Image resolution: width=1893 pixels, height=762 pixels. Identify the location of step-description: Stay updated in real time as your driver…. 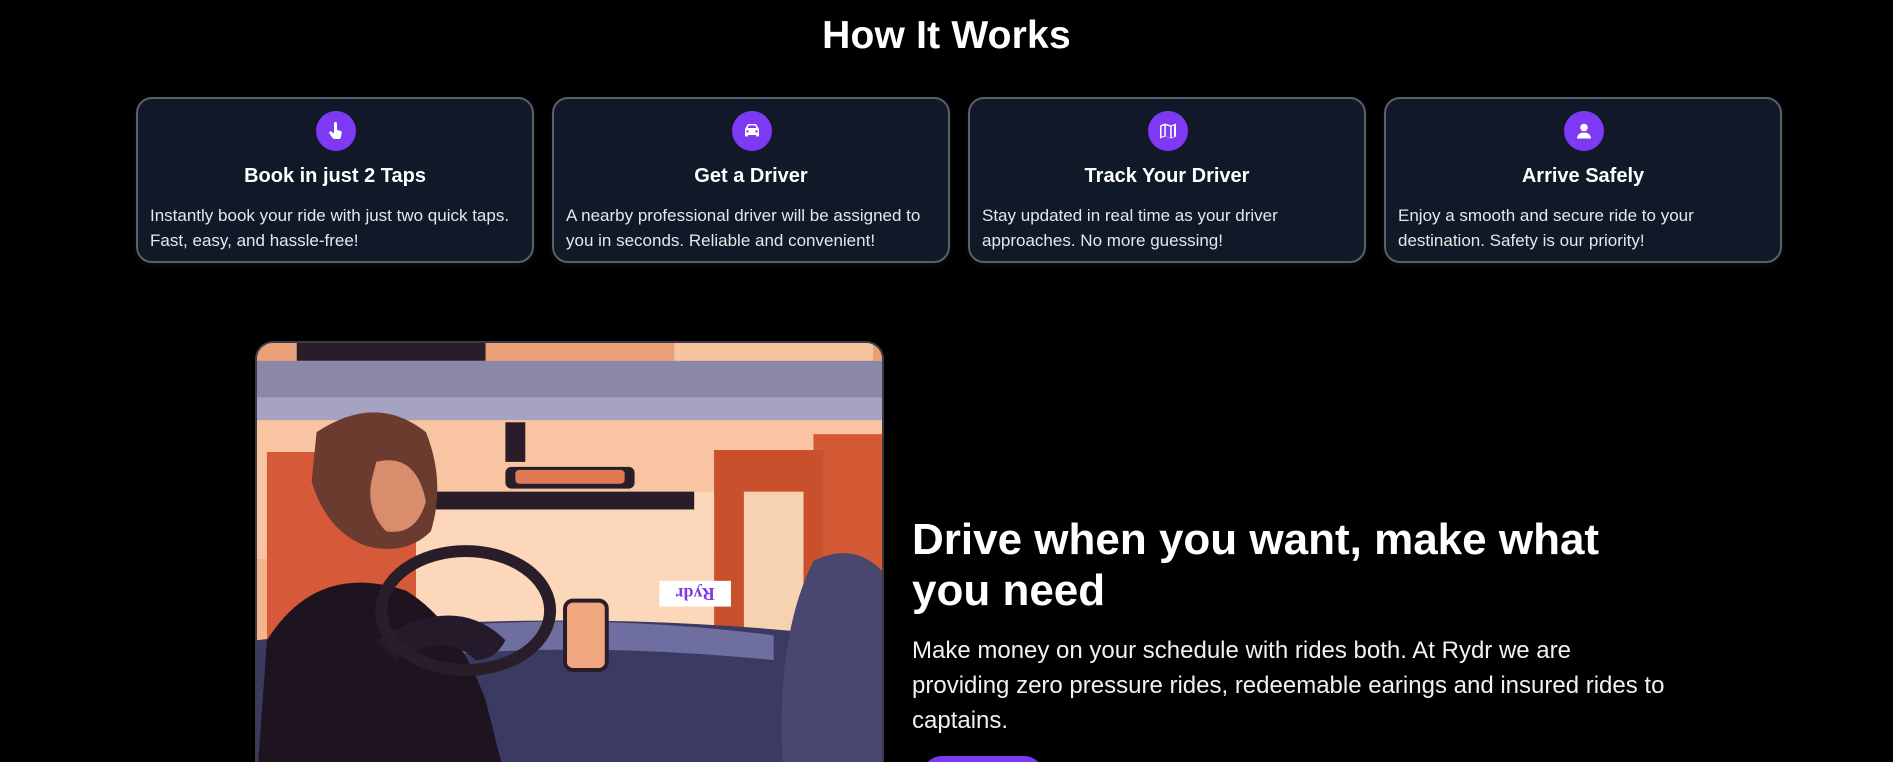
(1130, 228).